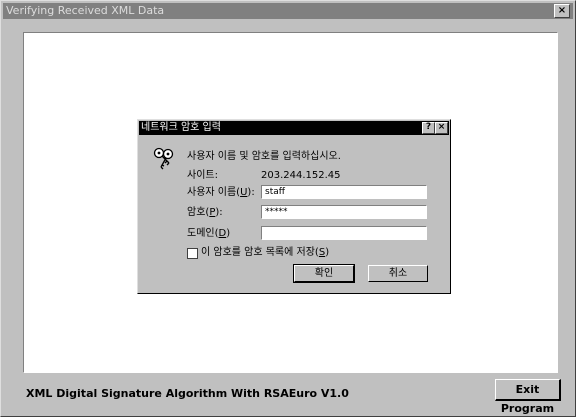 This screenshot has width=576, height=418. I want to click on exit-program-button: Exit Program, so click(528, 397).